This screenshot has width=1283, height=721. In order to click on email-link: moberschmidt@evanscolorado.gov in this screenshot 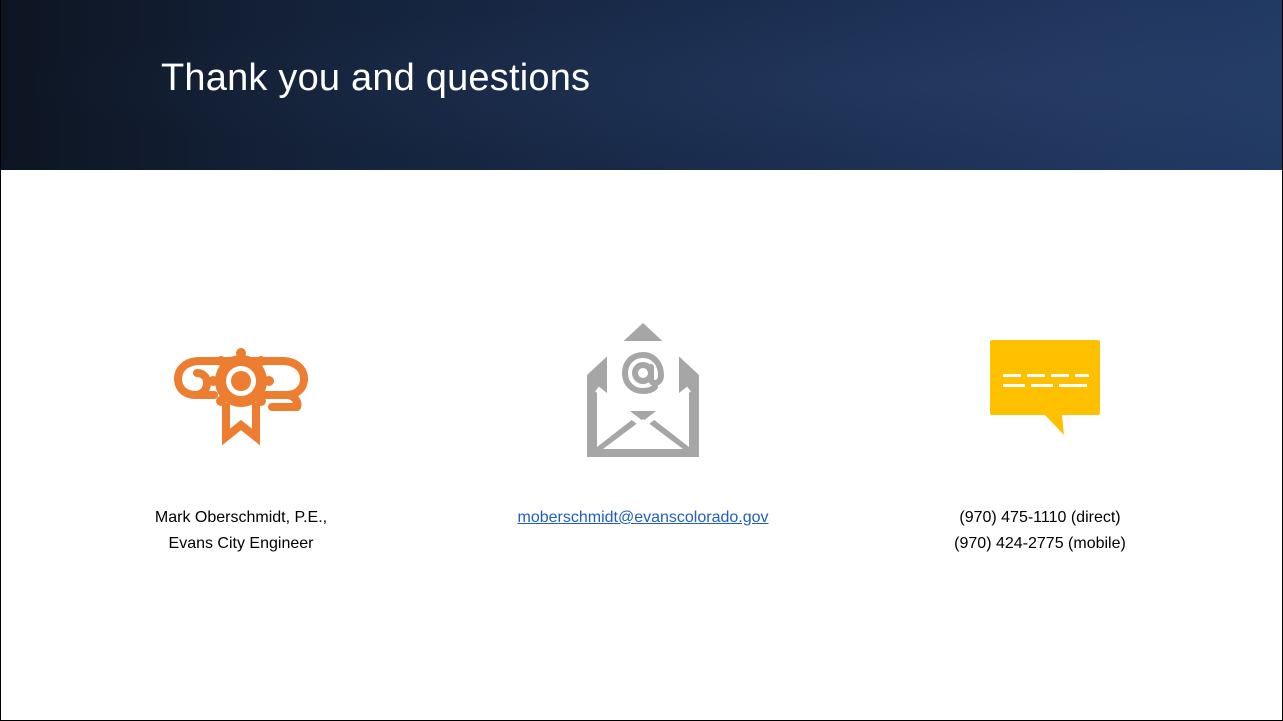, I will do `click(643, 518)`.